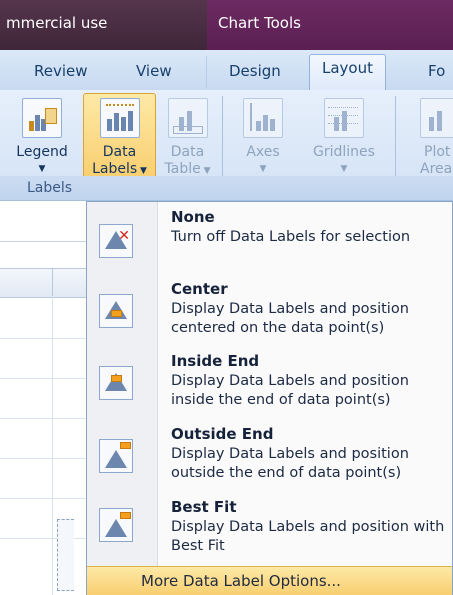 The height and width of the screenshot is (595, 453). I want to click on legend-label: Legend, so click(42, 152).